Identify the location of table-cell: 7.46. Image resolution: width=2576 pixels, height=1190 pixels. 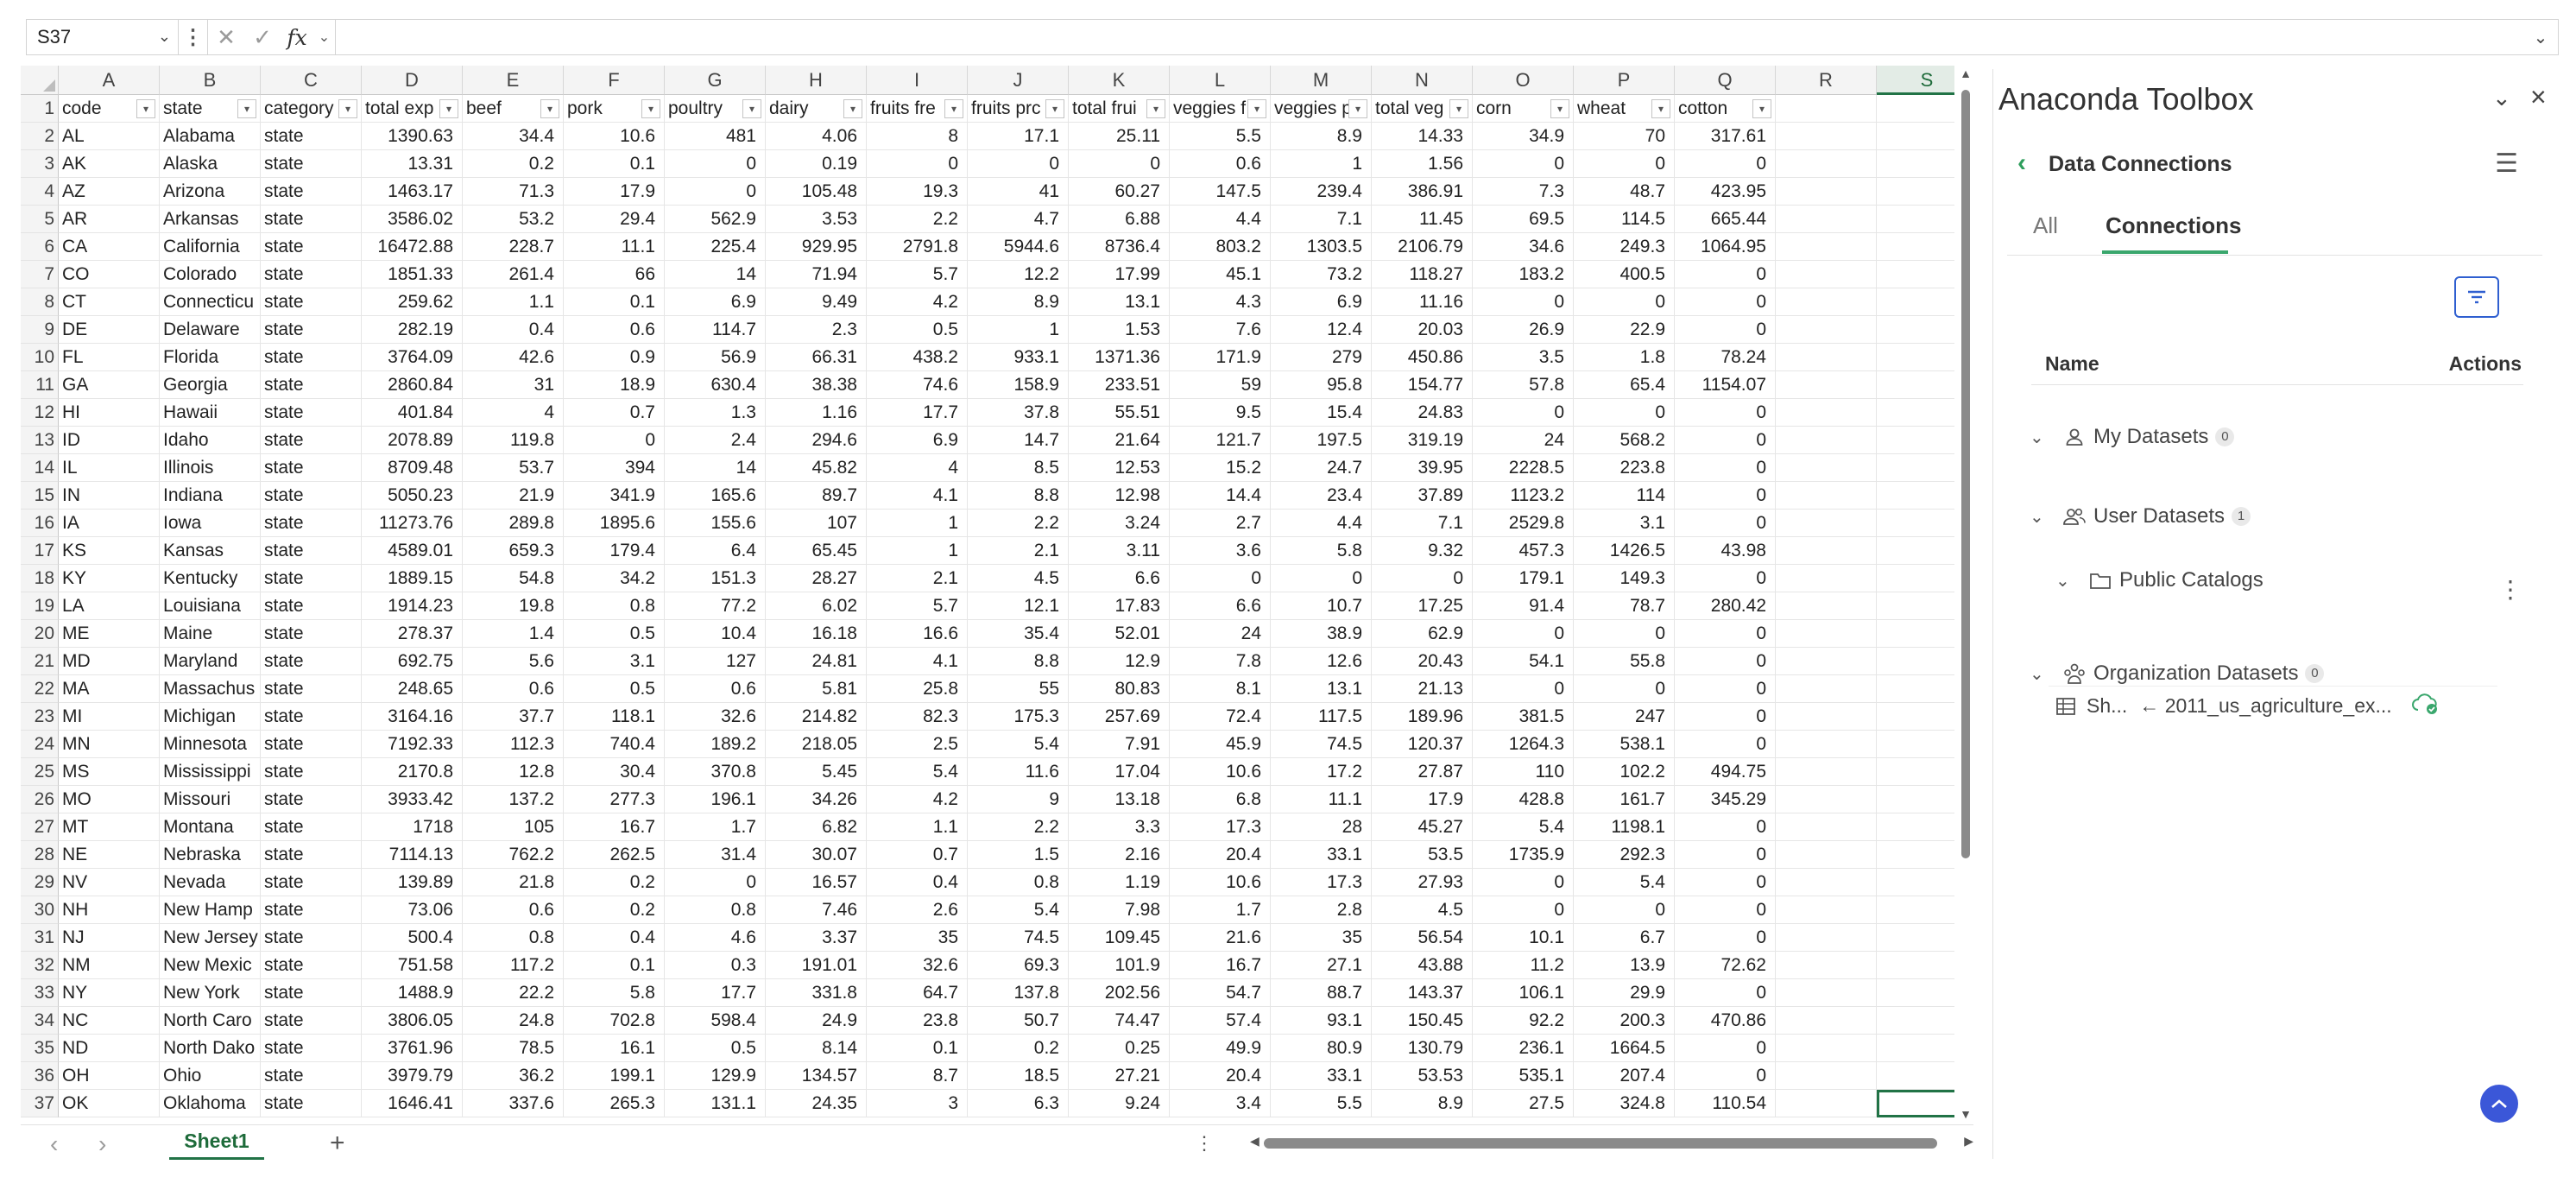
(816, 910).